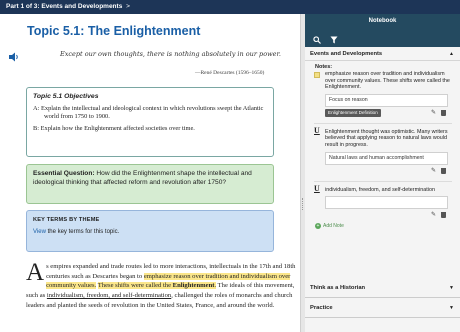  What do you see at coordinates (386, 158) in the screenshot?
I see `note-comment-field: Natural laws and human accomplishment` at bounding box center [386, 158].